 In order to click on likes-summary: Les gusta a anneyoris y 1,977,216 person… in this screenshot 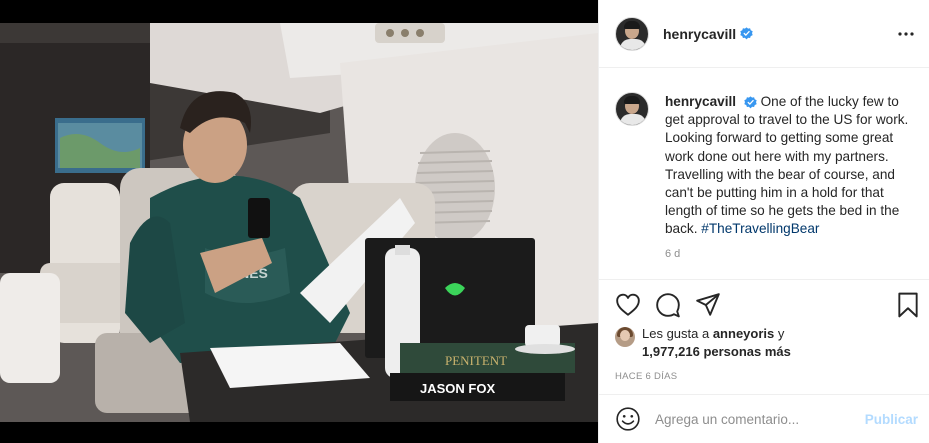, I will do `click(765, 345)`.